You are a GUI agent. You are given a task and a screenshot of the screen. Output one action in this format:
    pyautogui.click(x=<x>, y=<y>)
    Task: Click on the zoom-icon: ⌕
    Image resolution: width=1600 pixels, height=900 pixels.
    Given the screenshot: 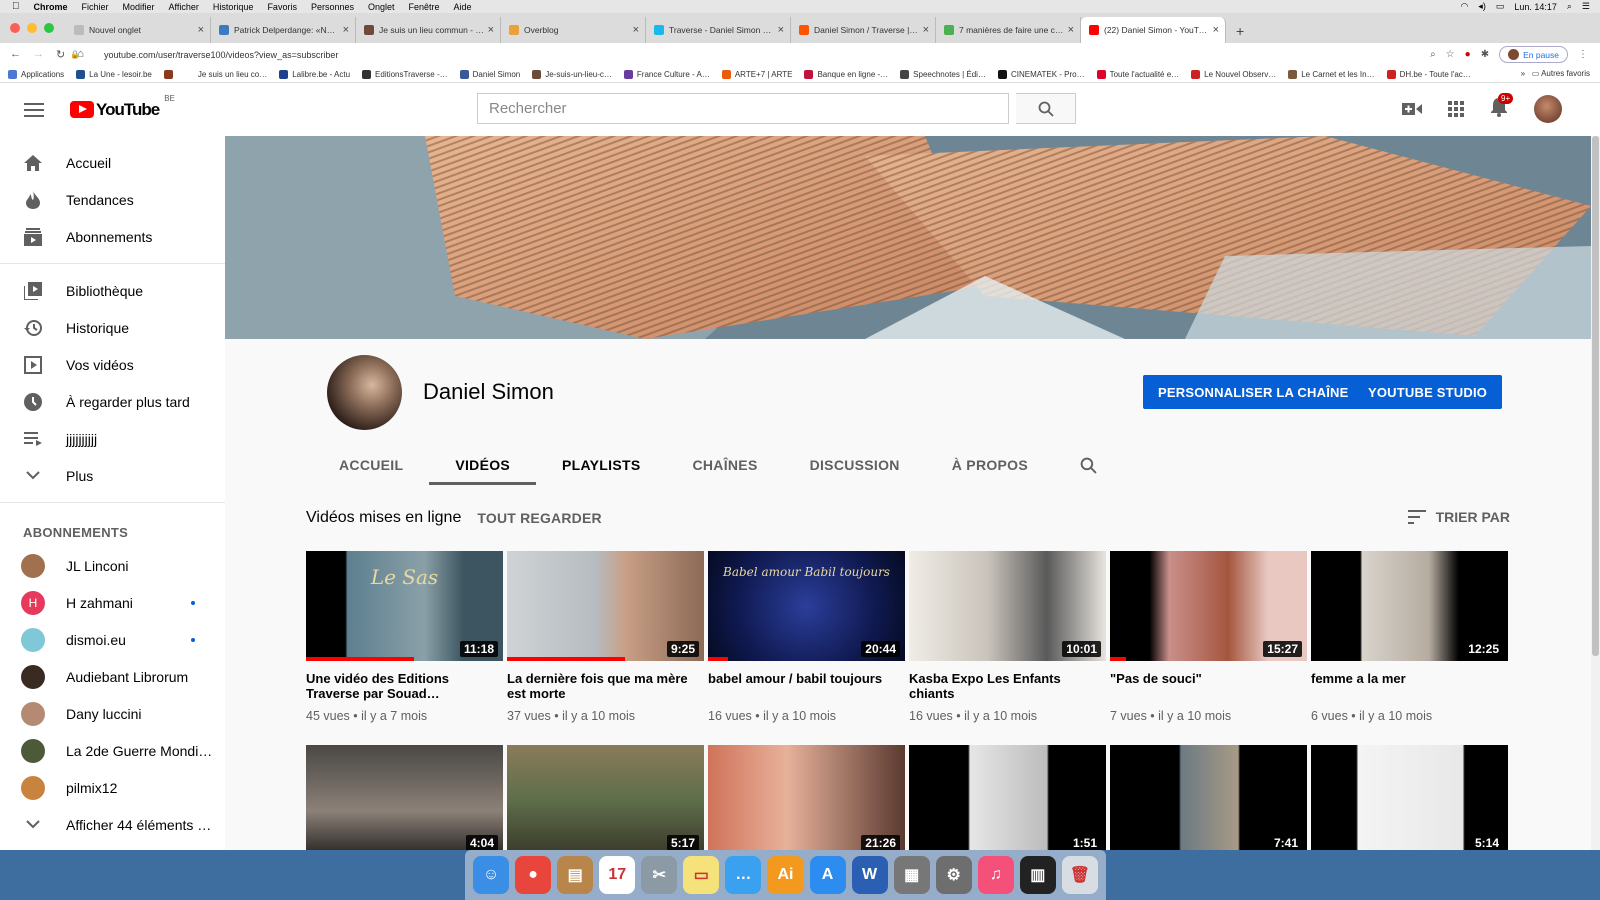 What is the action you would take?
    pyautogui.click(x=1433, y=54)
    